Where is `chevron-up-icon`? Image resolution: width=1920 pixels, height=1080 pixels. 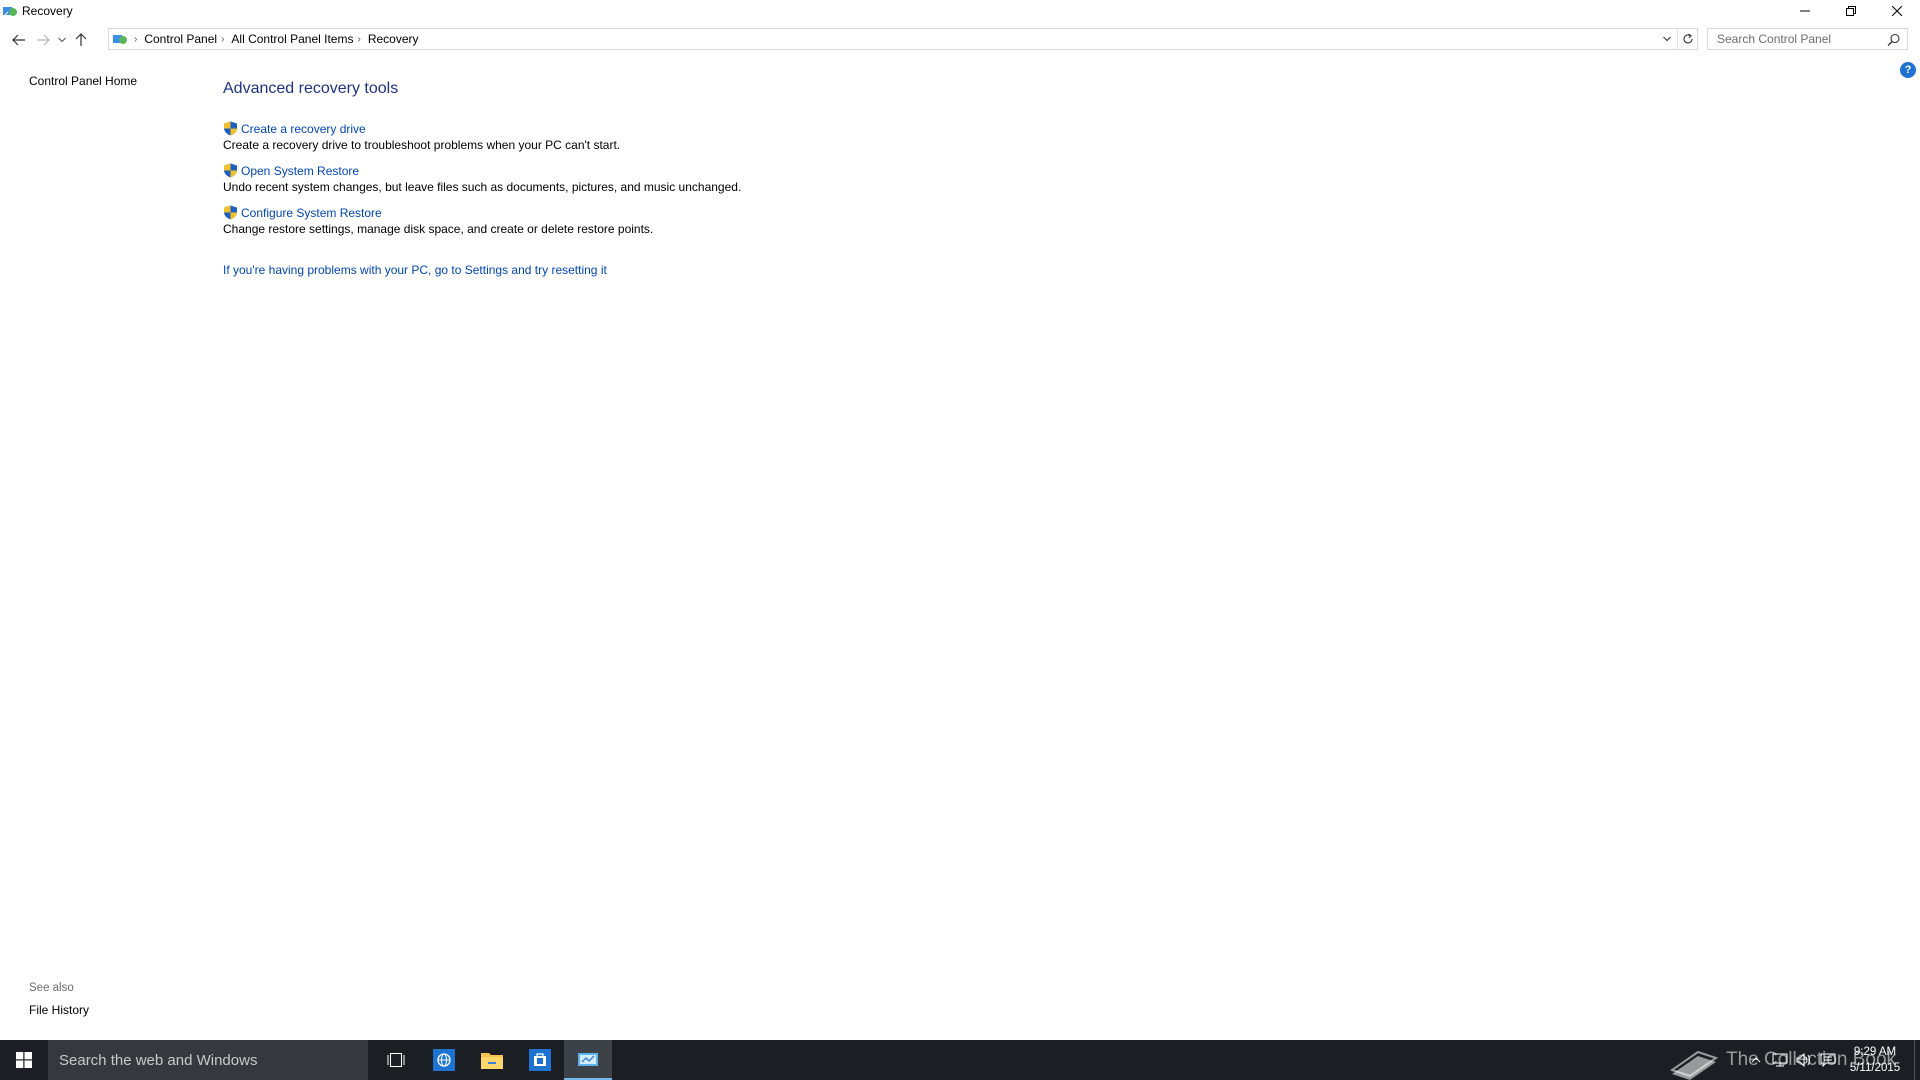
chevron-up-icon is located at coordinates (1756, 1060).